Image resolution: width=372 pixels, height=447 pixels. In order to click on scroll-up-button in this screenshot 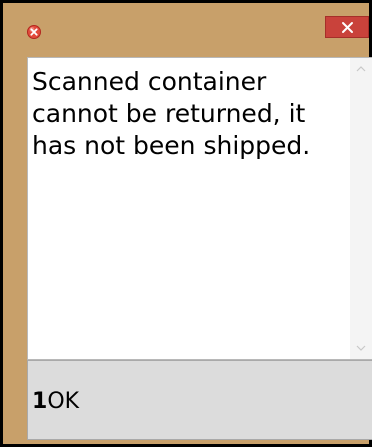, I will do `click(361, 69)`.